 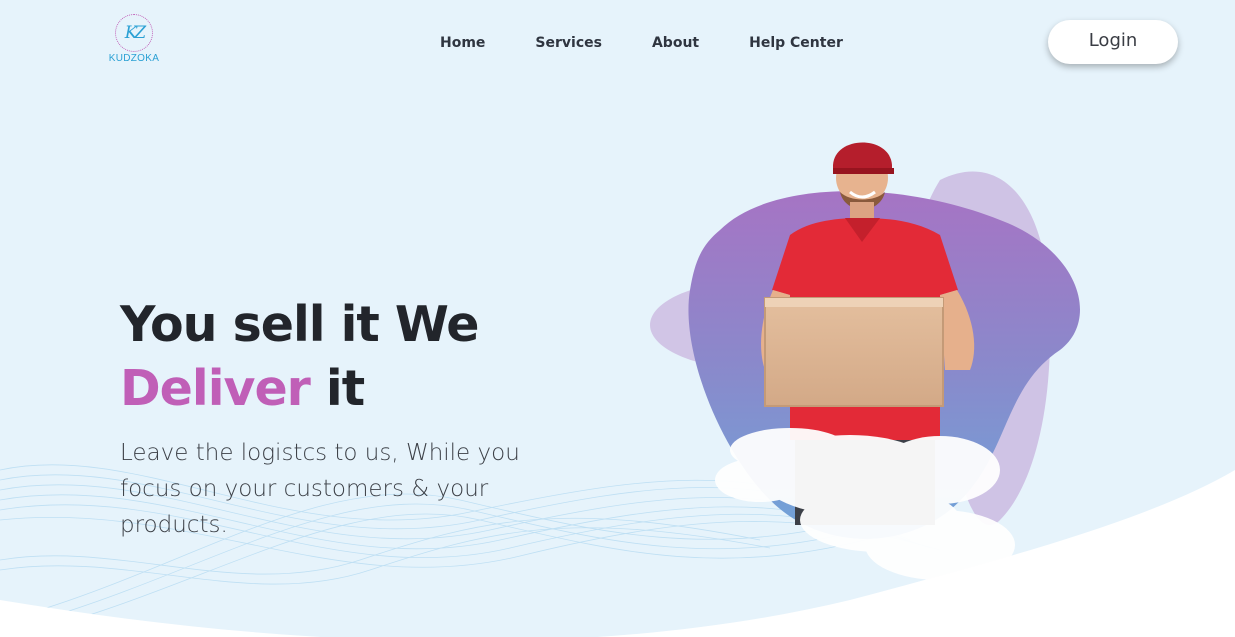 I want to click on person-neck, so click(x=862, y=211).